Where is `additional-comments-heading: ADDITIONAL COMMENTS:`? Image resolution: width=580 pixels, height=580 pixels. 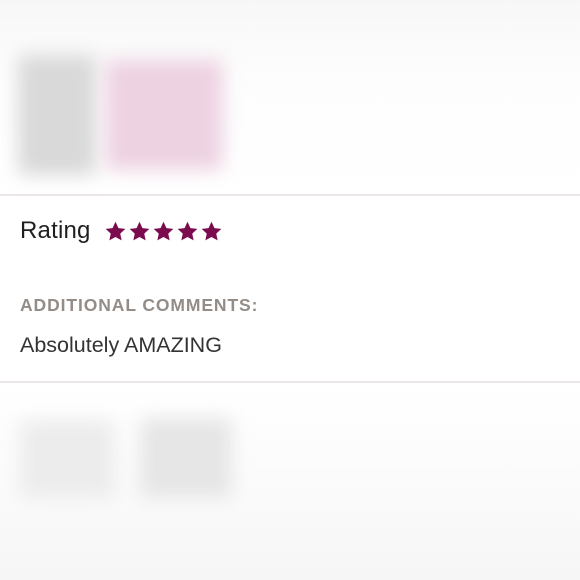 additional-comments-heading: ADDITIONAL COMMENTS: is located at coordinates (139, 305).